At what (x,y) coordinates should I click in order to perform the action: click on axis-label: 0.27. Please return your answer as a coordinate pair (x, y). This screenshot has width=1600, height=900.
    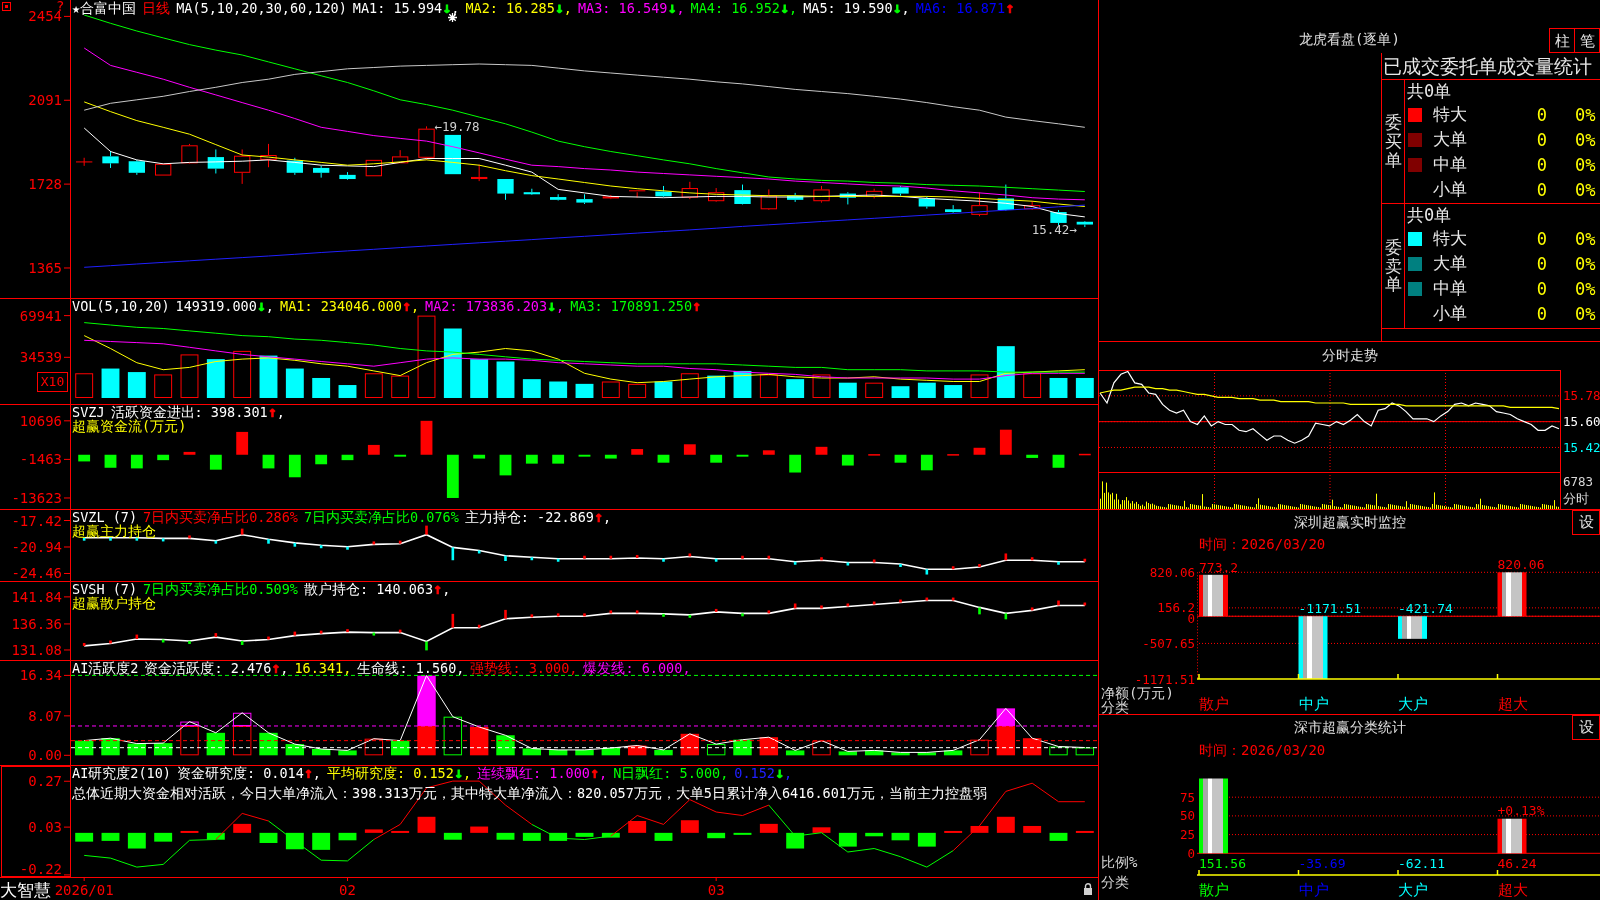
    Looking at the image, I should click on (45, 781).